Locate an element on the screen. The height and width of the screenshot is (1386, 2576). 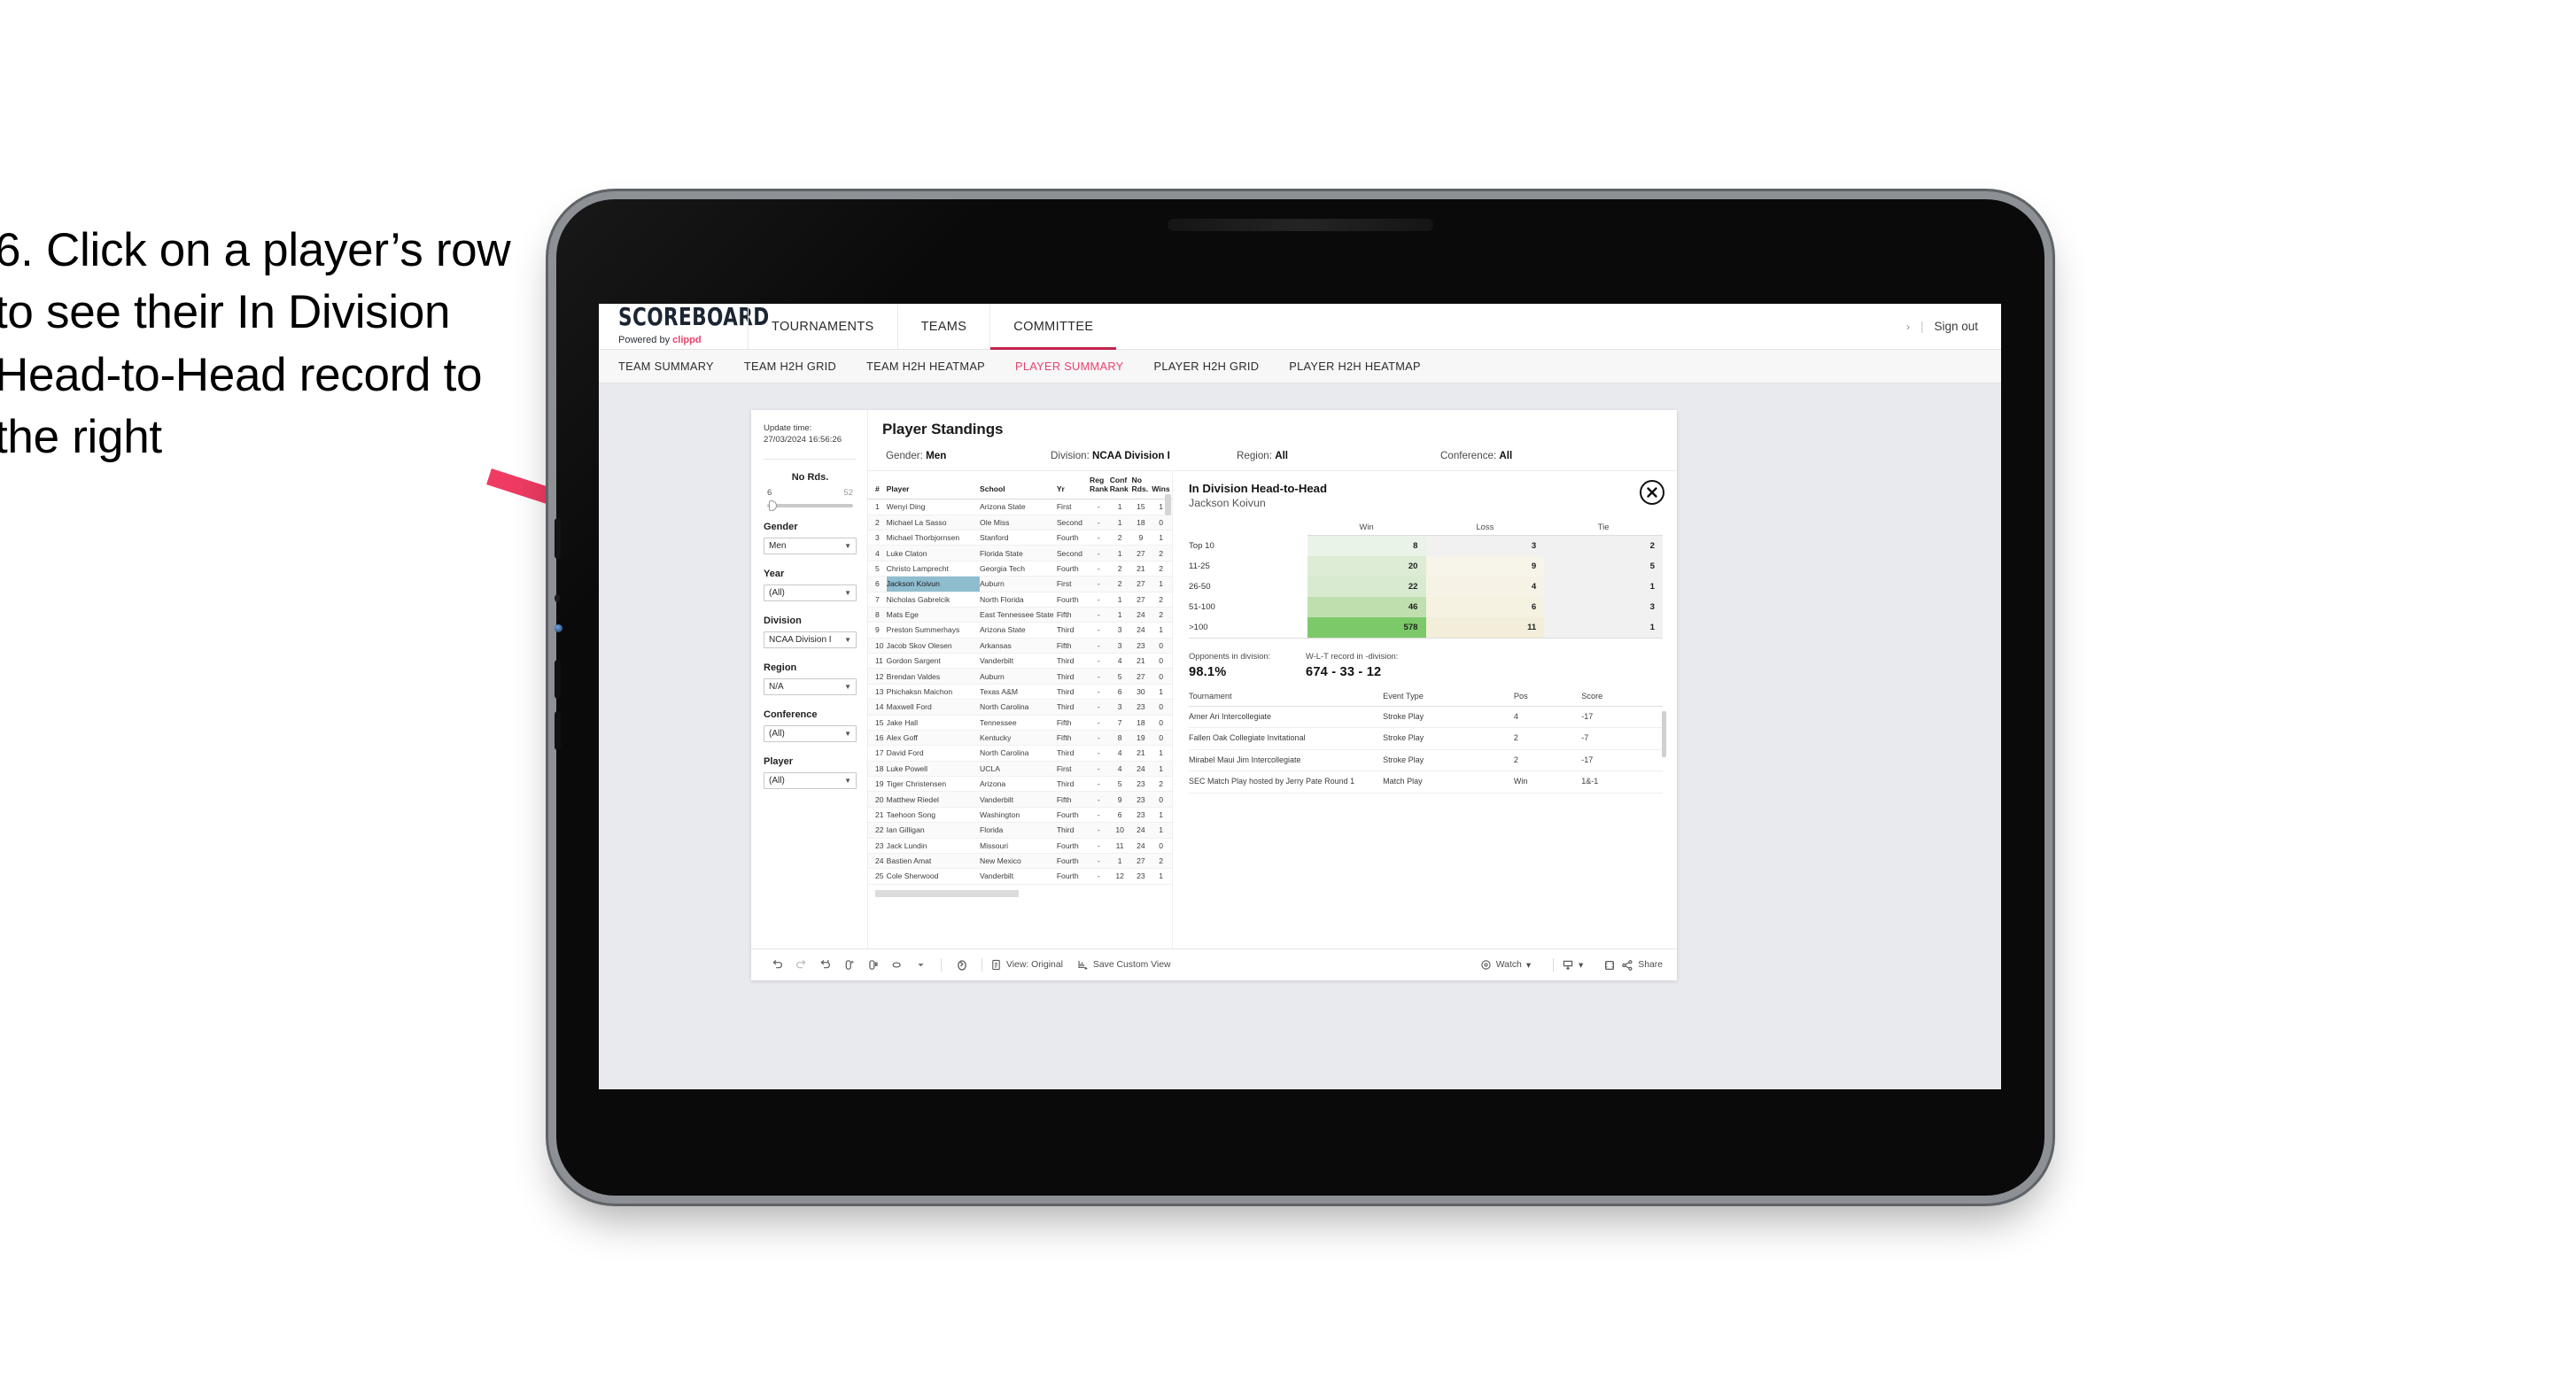
table-row: 1 Wenyi Ding Arizona State First -1 15 1 is located at coordinates (1020, 507).